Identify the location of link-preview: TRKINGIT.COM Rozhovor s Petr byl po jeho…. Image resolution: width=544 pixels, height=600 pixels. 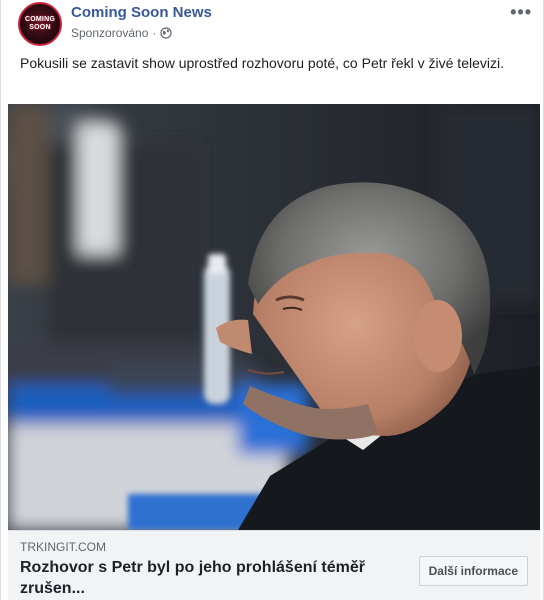
(274, 565).